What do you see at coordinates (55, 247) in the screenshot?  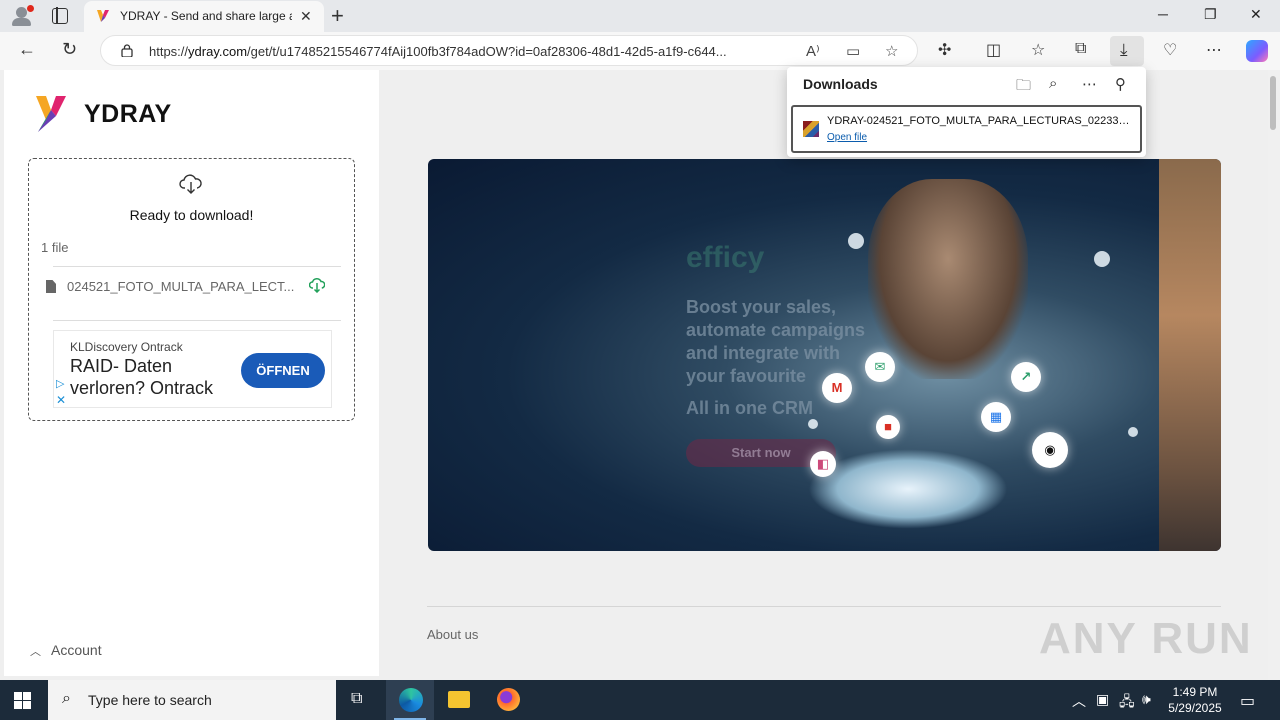 I see `file-count: 1 file` at bounding box center [55, 247].